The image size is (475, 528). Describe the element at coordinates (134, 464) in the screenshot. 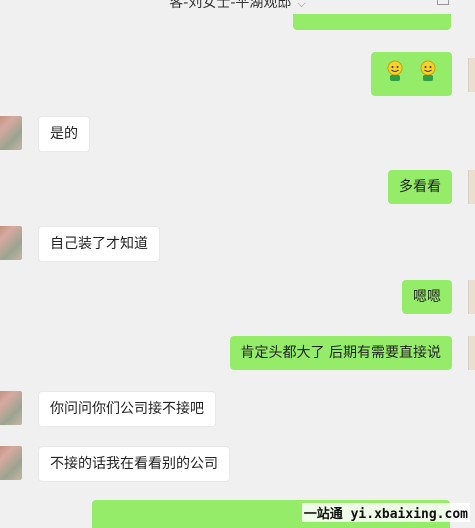

I see `message-bubble: 不接的话我在看看别的公司` at that location.